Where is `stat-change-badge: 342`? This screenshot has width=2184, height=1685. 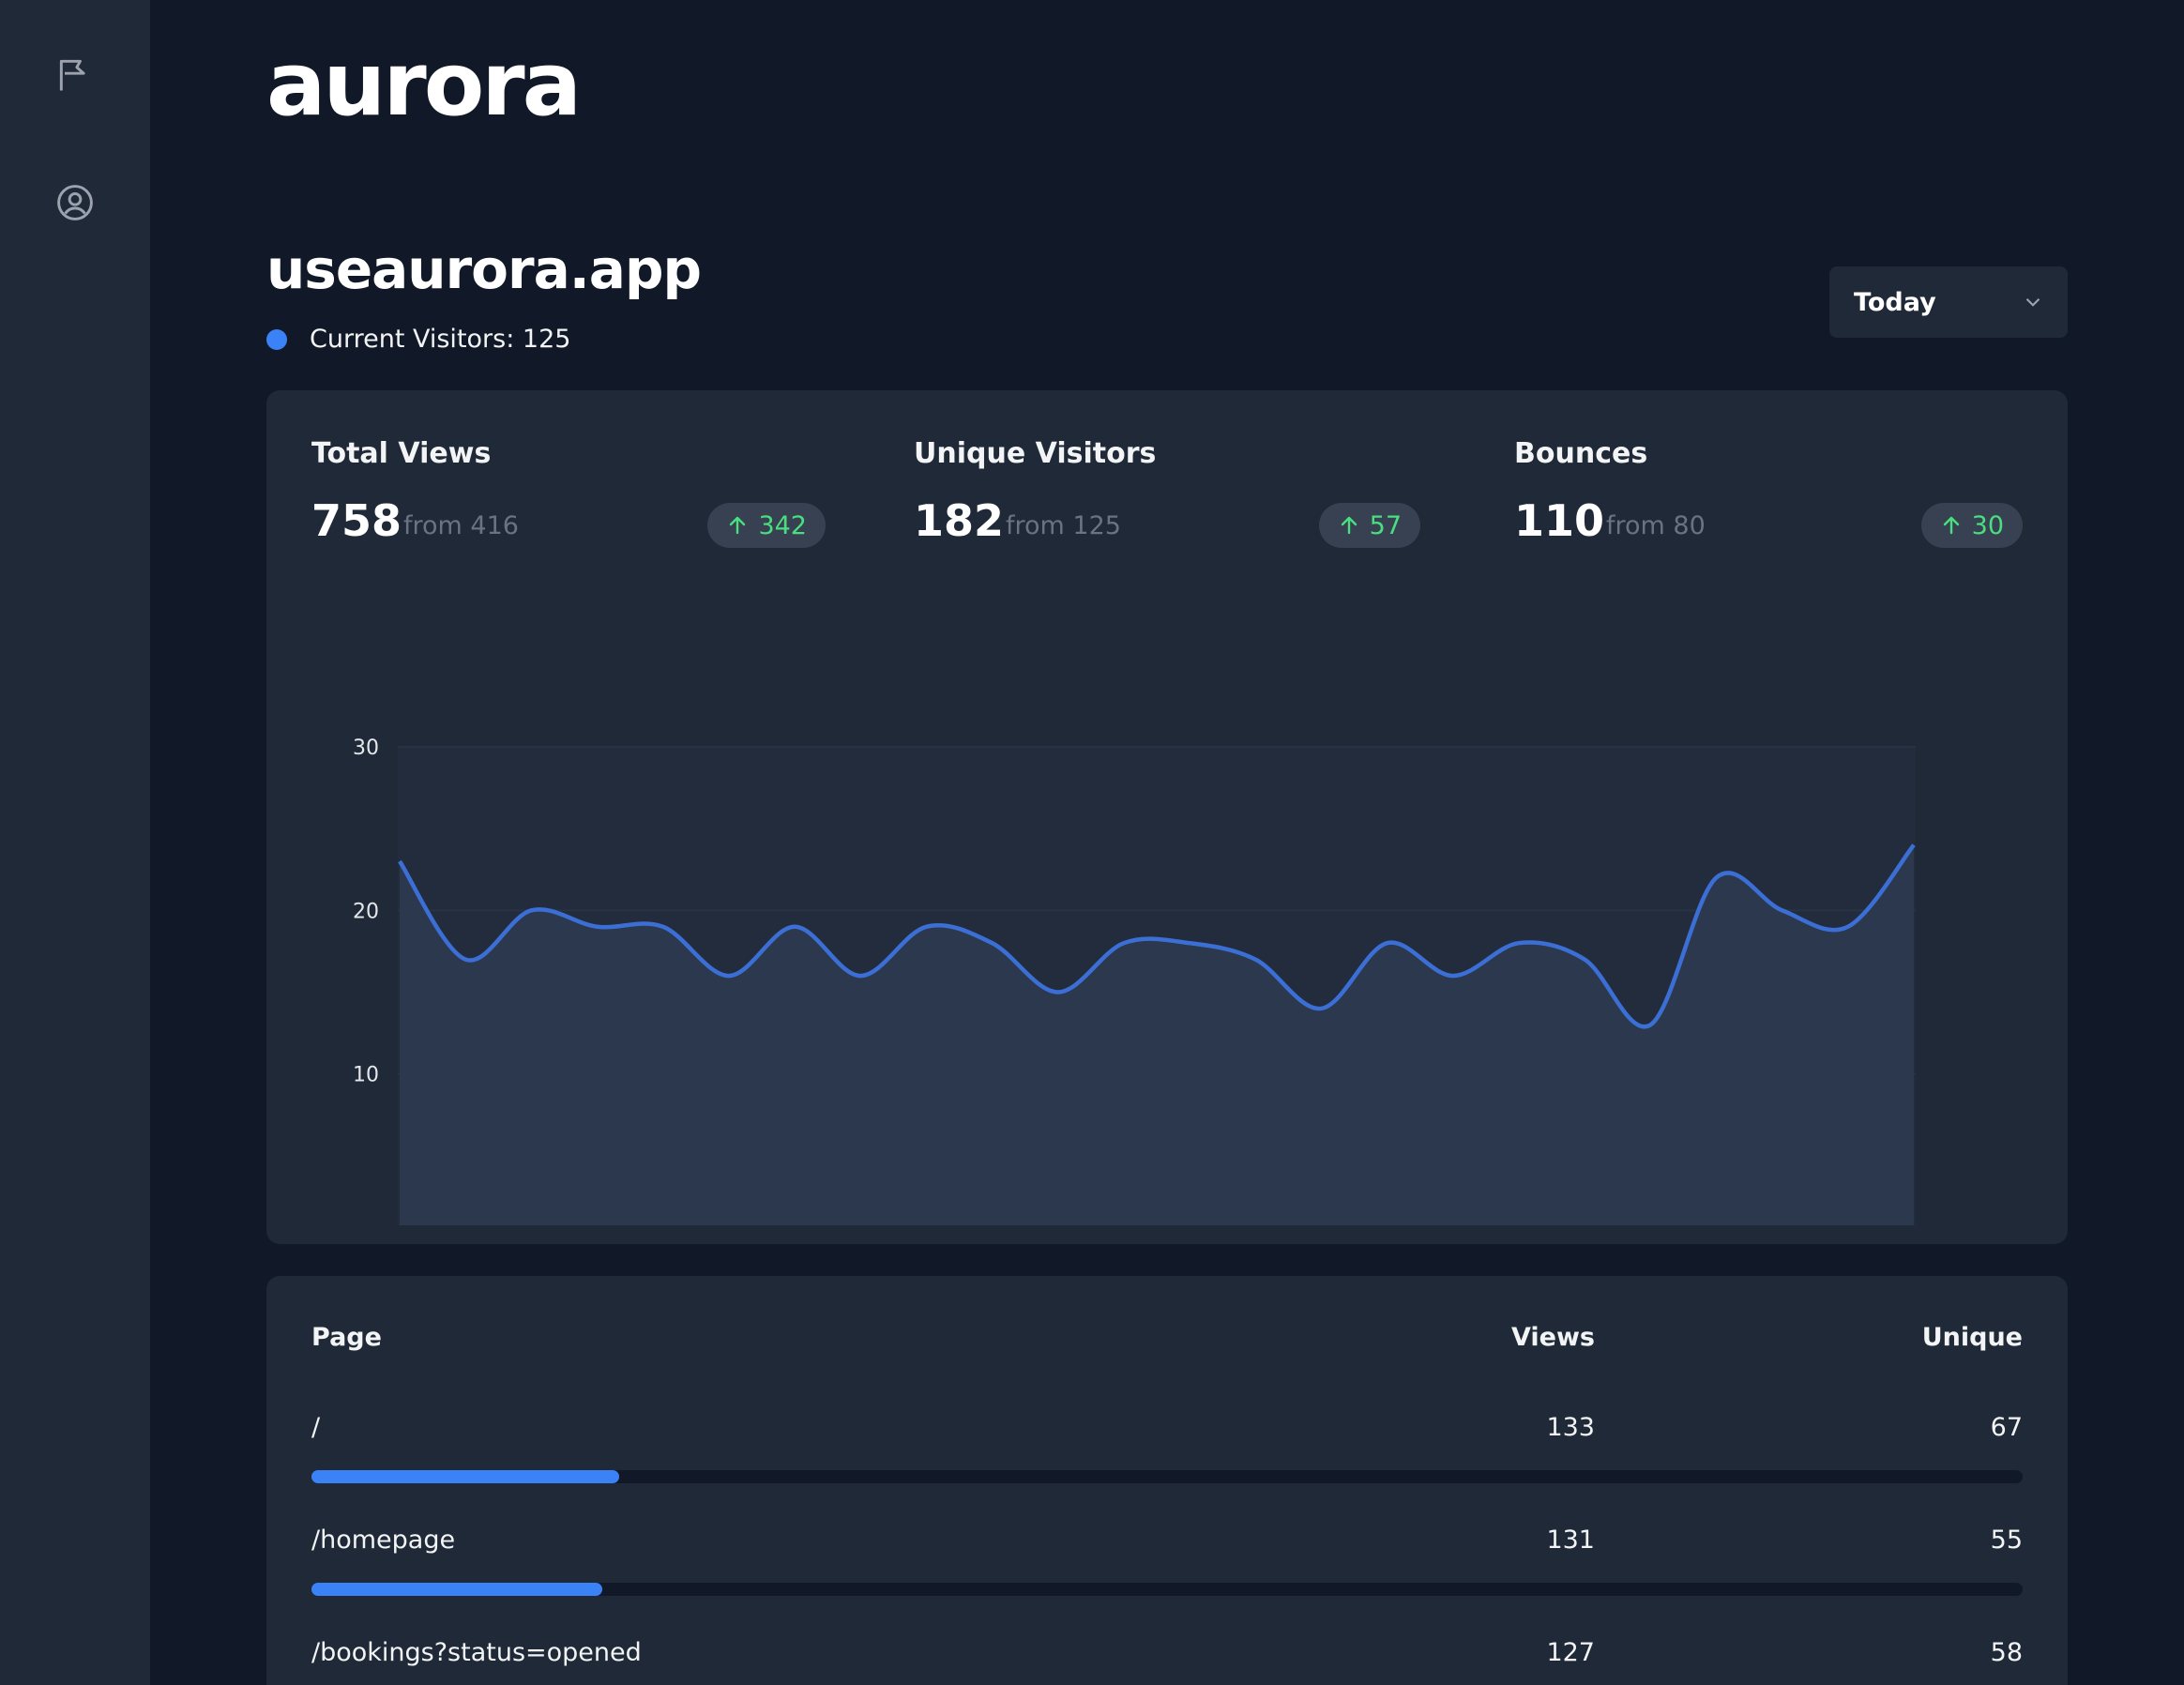 stat-change-badge: 342 is located at coordinates (766, 525).